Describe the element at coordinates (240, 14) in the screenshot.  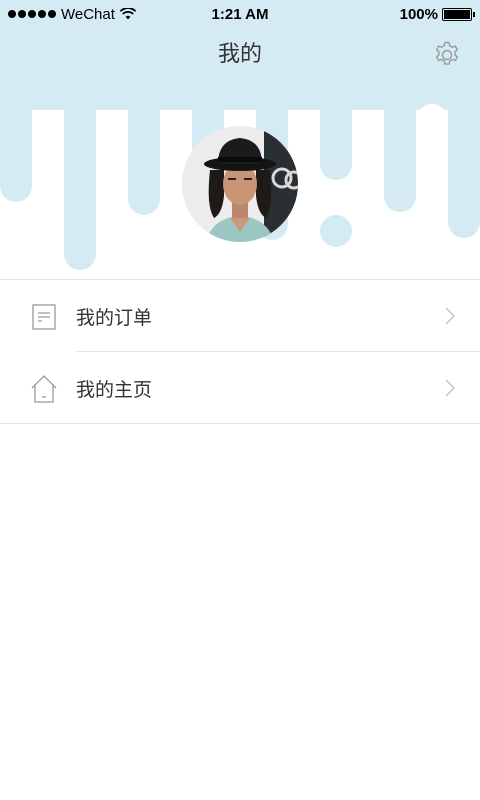
I see `status-bar: WeChat 1:21 AM 100%` at that location.